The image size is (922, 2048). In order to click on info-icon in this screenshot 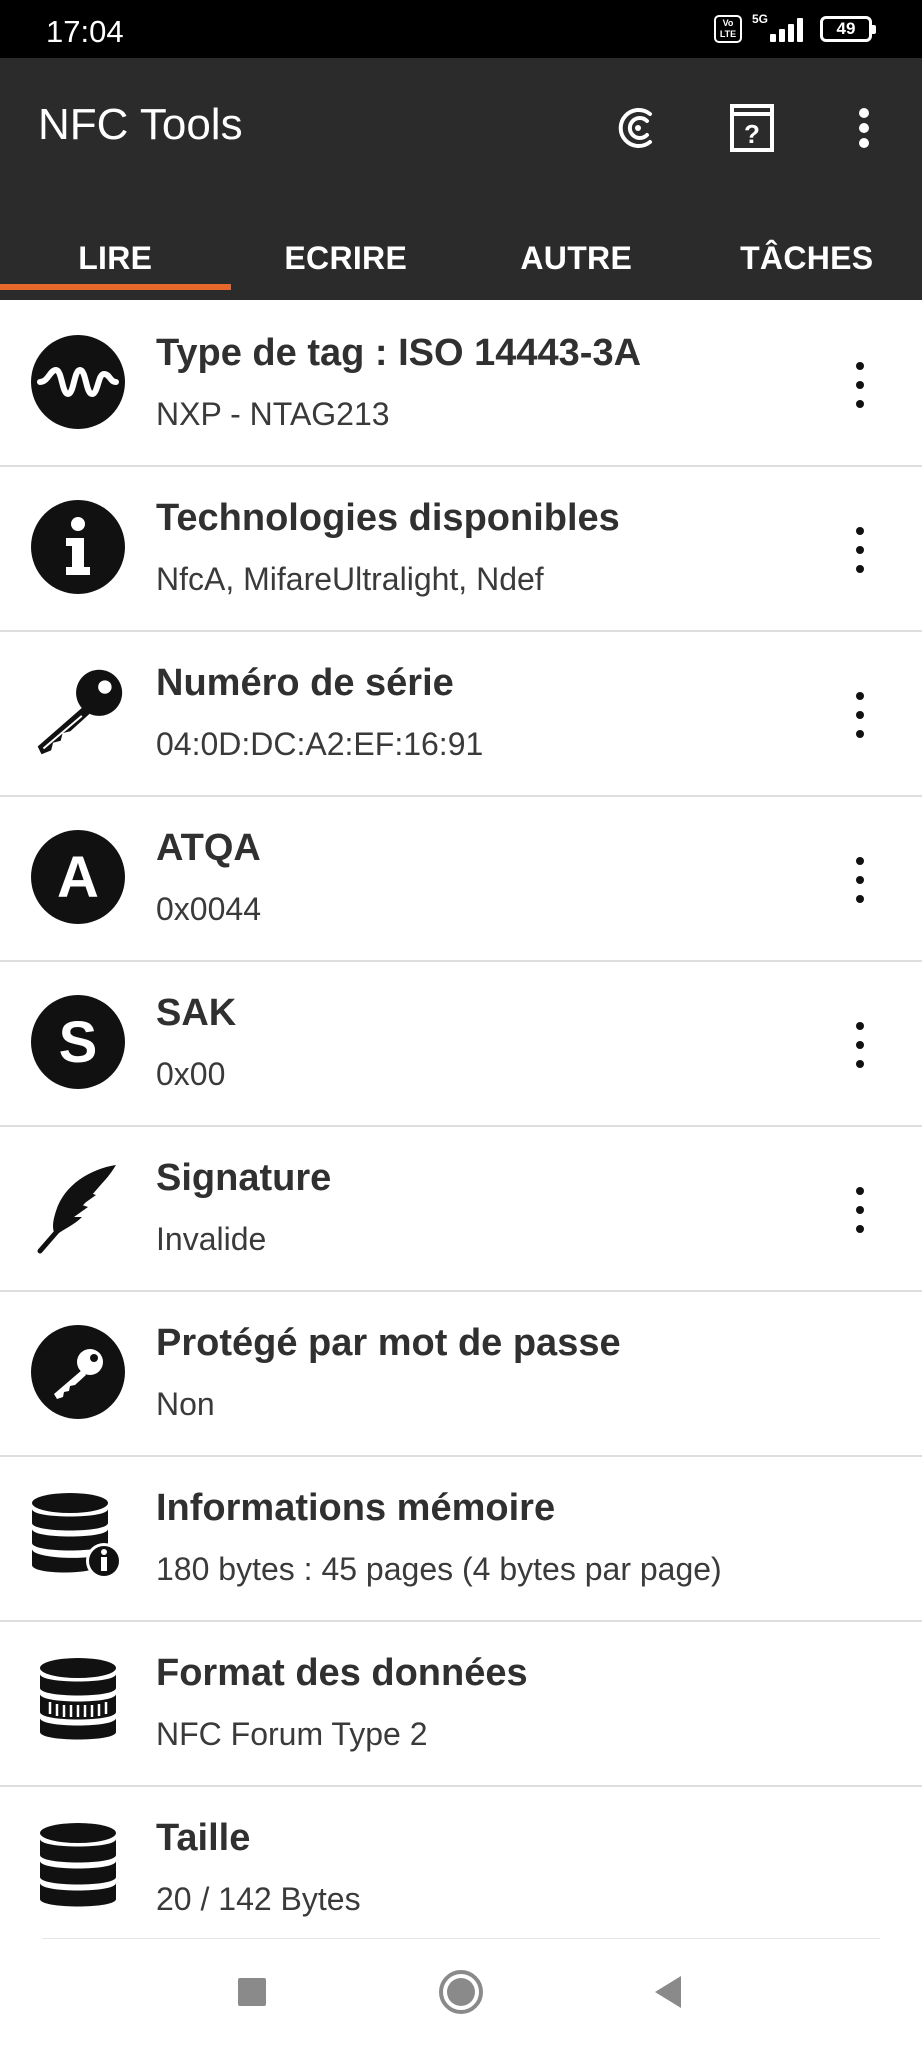, I will do `click(78, 547)`.